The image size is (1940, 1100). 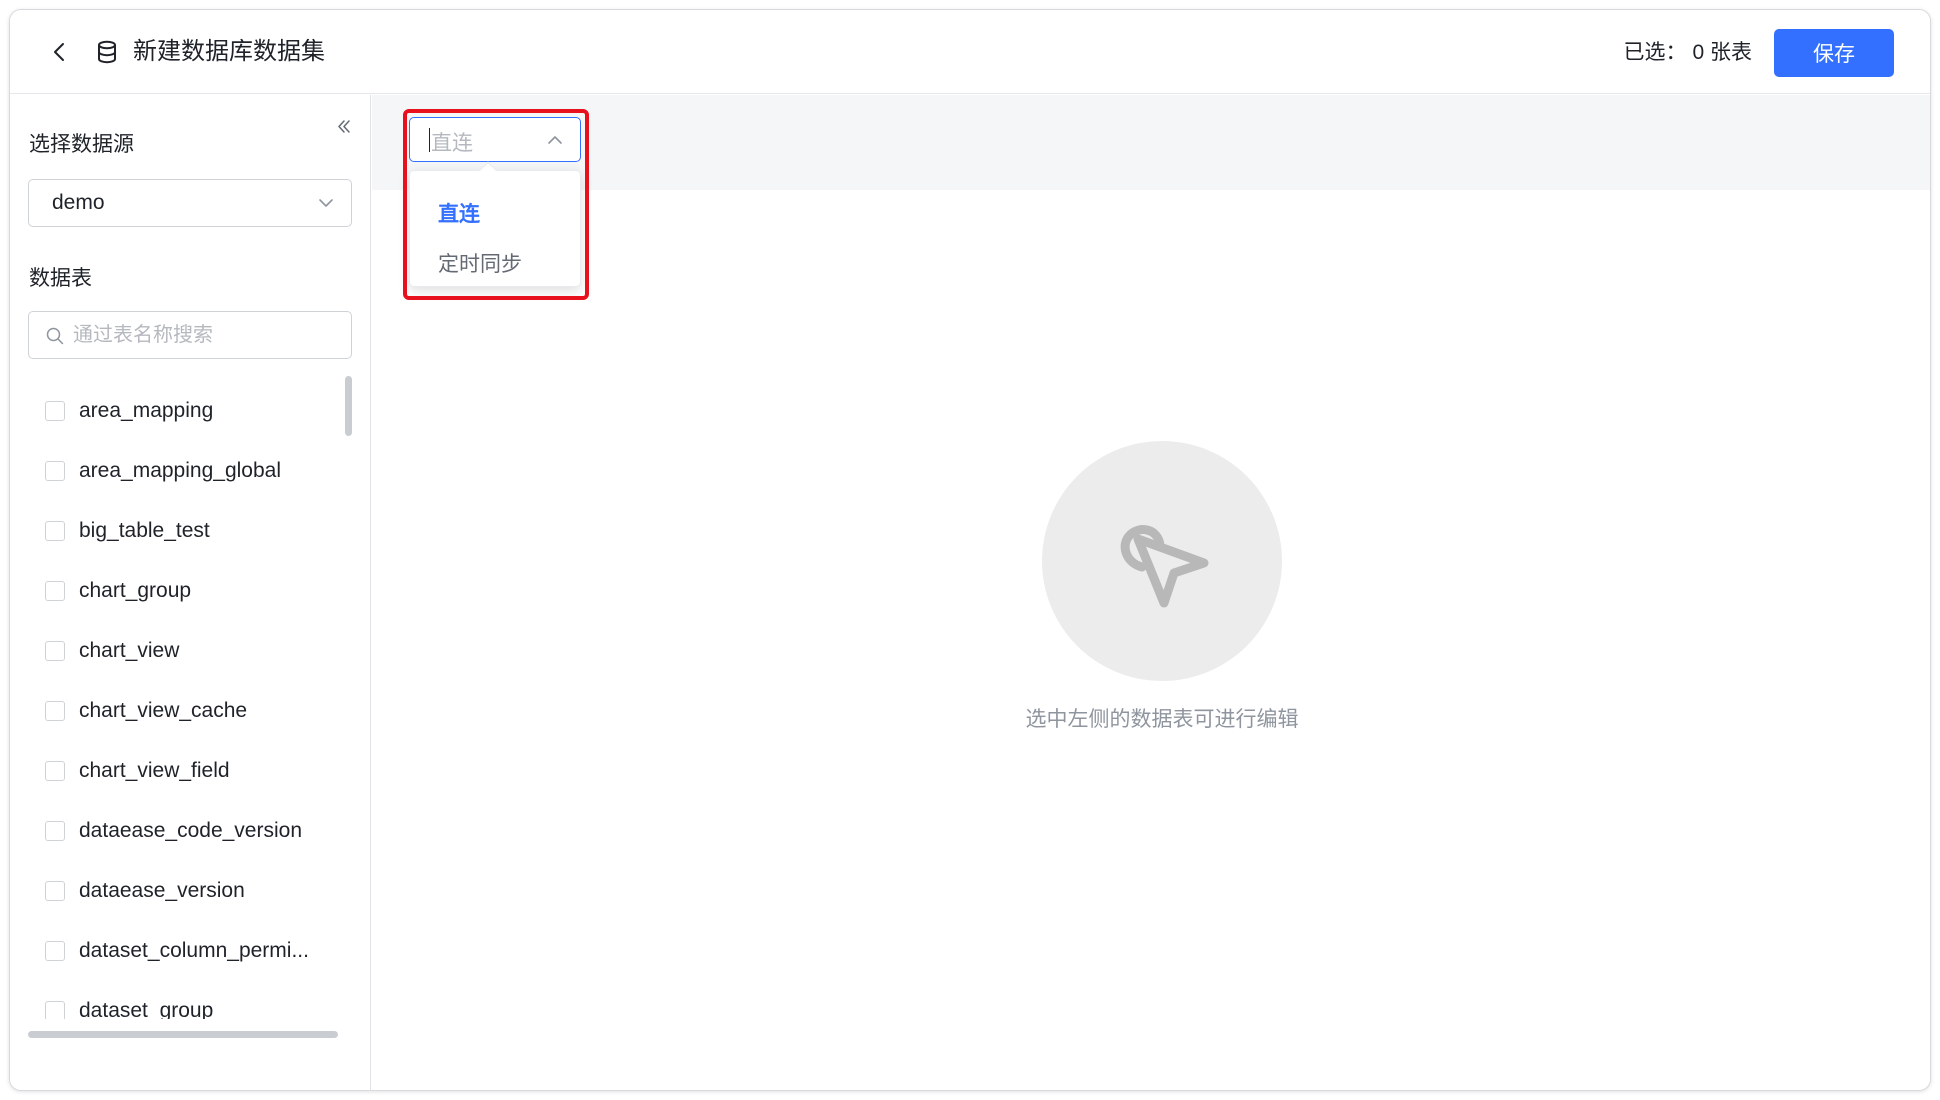 I want to click on table-item: chart_view_field, so click(x=137, y=771).